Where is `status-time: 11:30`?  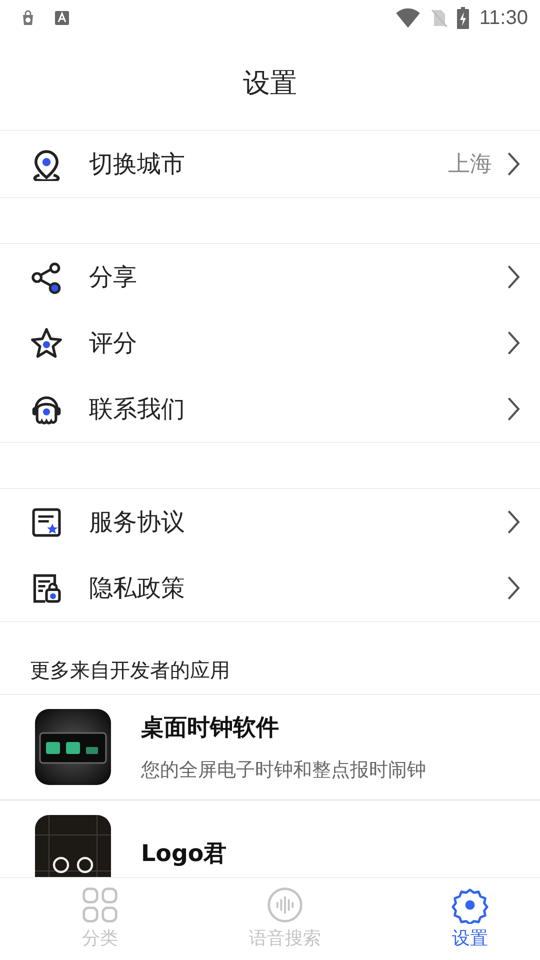 status-time: 11:30 is located at coordinates (503, 18).